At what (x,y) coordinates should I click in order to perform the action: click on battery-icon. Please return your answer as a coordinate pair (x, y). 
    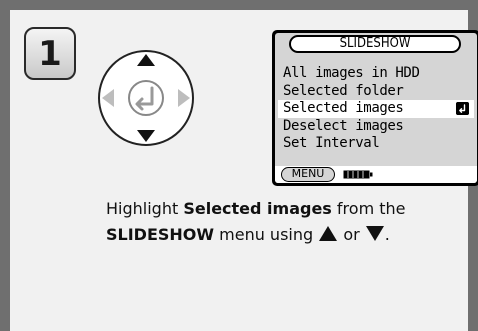
    Looking at the image, I should click on (358, 174).